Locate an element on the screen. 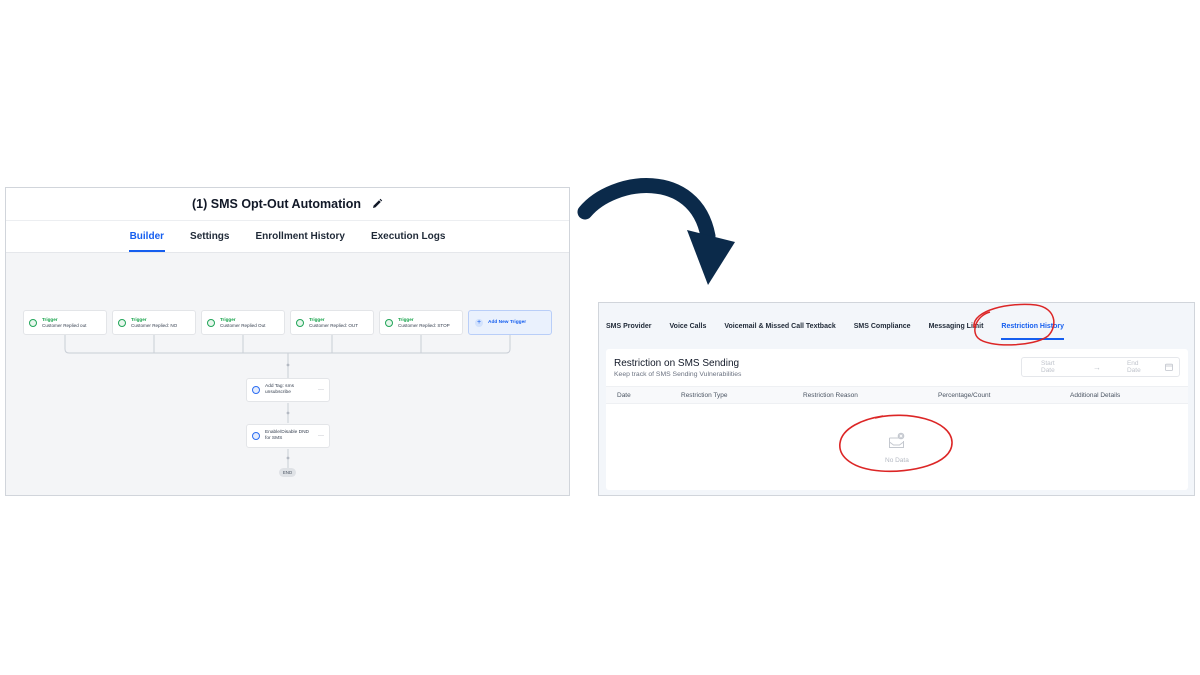 The image size is (1200, 675). column-header-restriction-type: Restriction Type is located at coordinates (704, 395).